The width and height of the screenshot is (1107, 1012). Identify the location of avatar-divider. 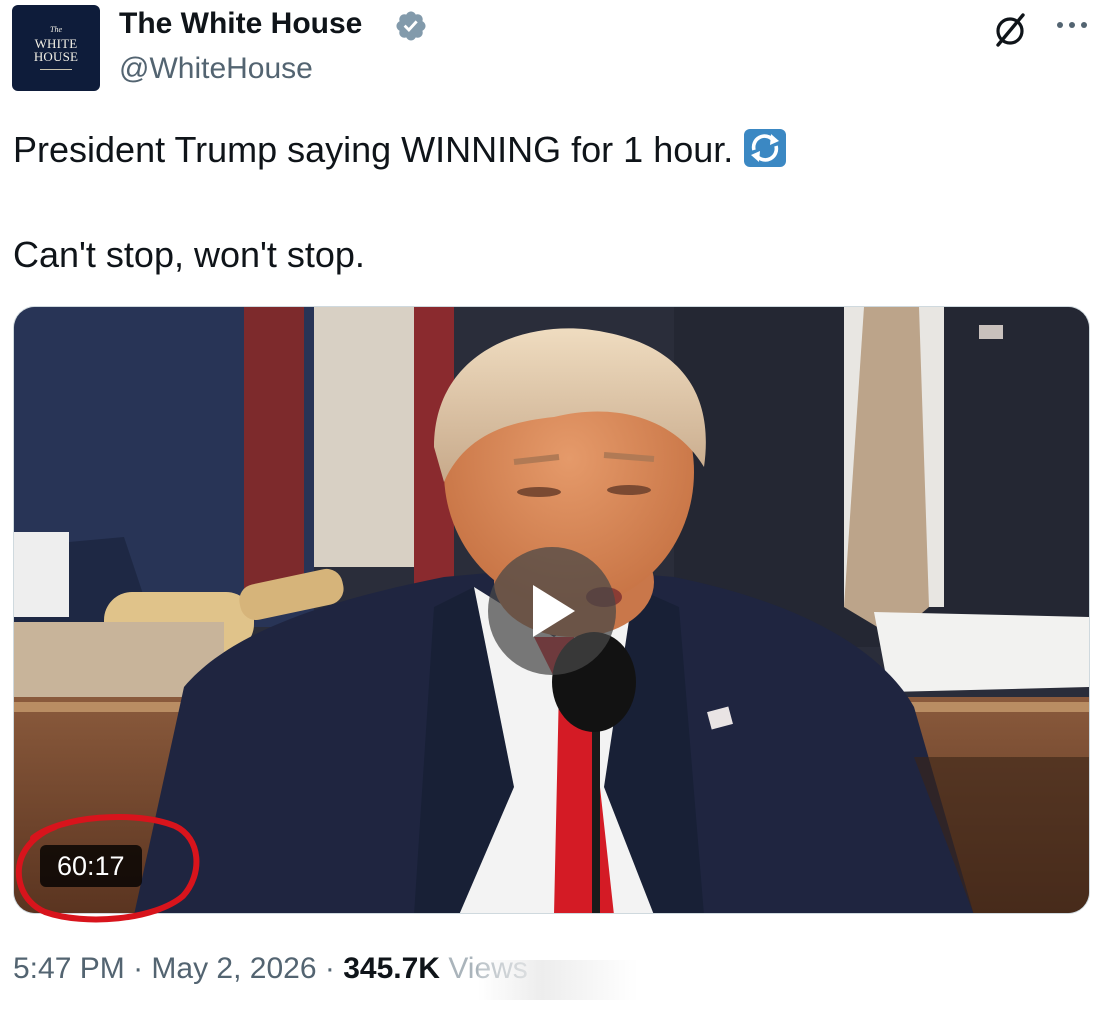
(56, 69).